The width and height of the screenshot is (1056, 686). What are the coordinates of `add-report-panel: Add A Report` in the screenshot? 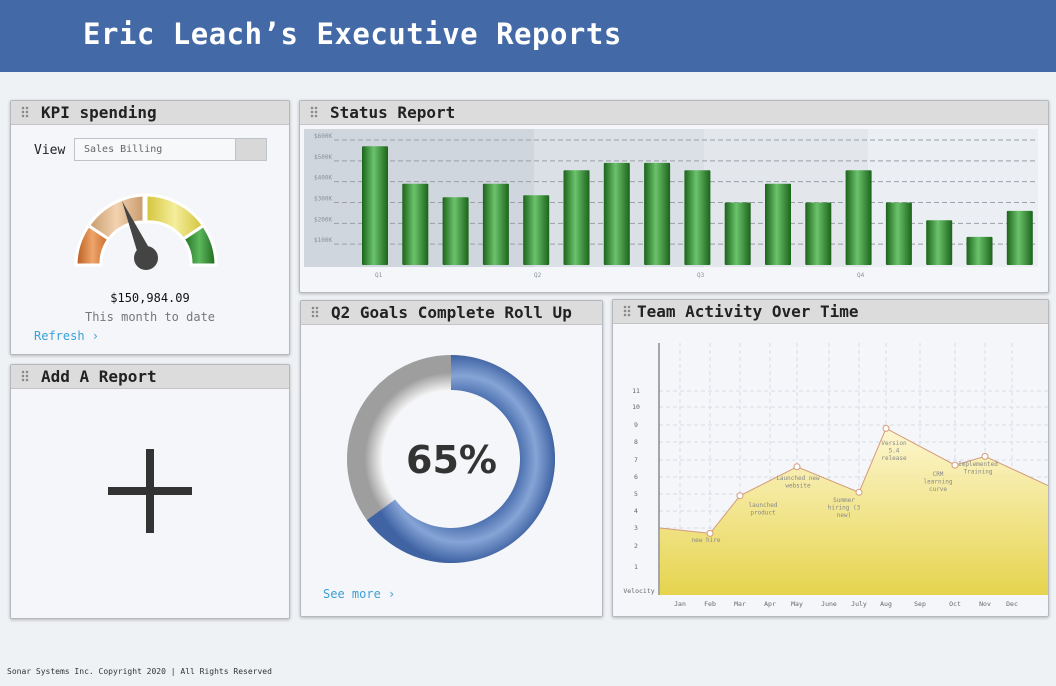 It's located at (150, 491).